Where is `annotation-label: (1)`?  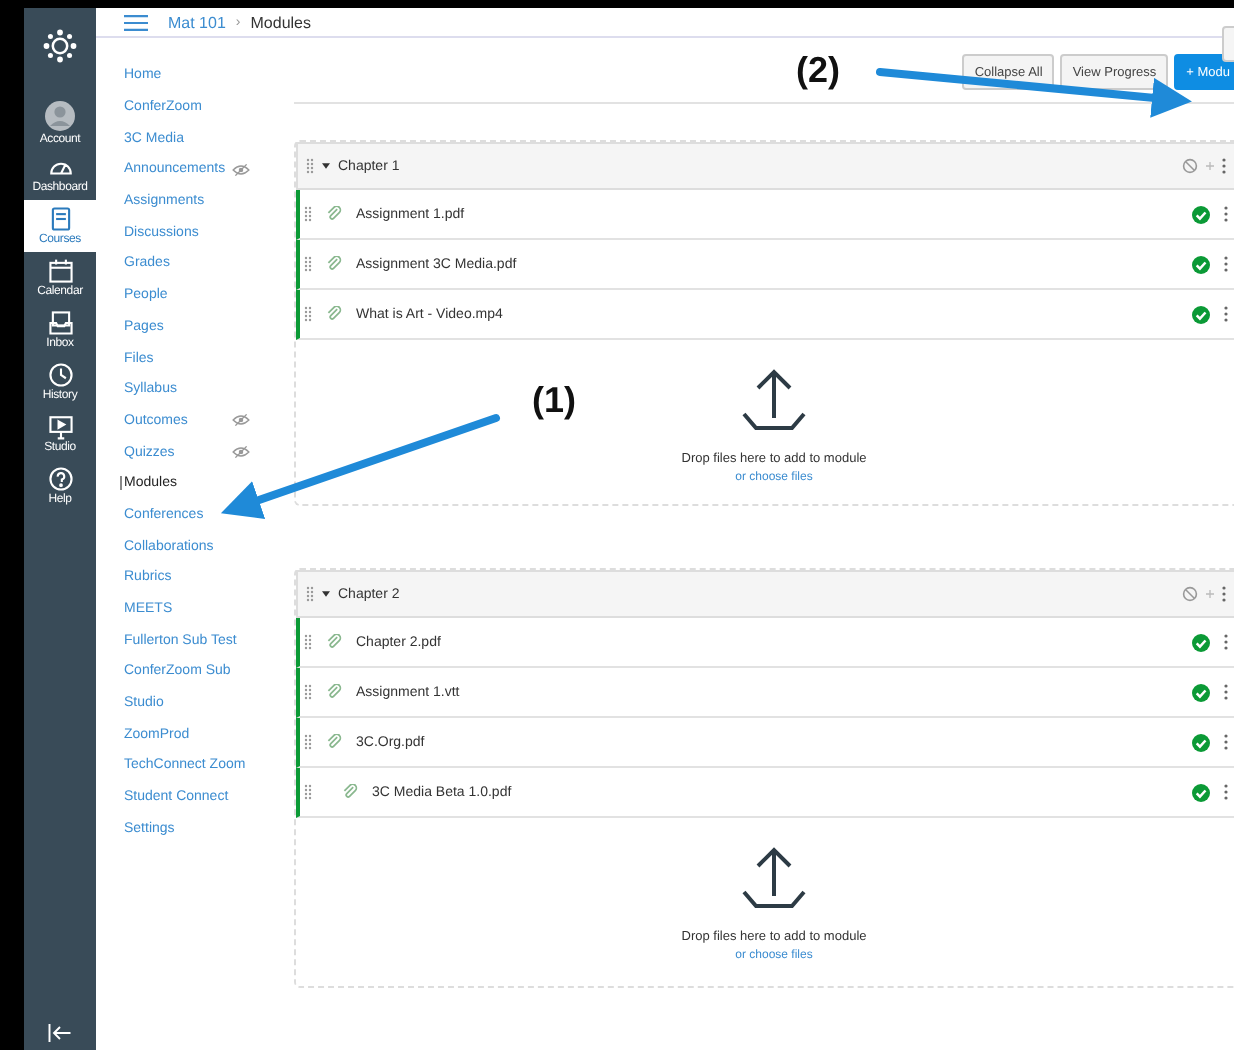
annotation-label: (1) is located at coordinates (554, 401).